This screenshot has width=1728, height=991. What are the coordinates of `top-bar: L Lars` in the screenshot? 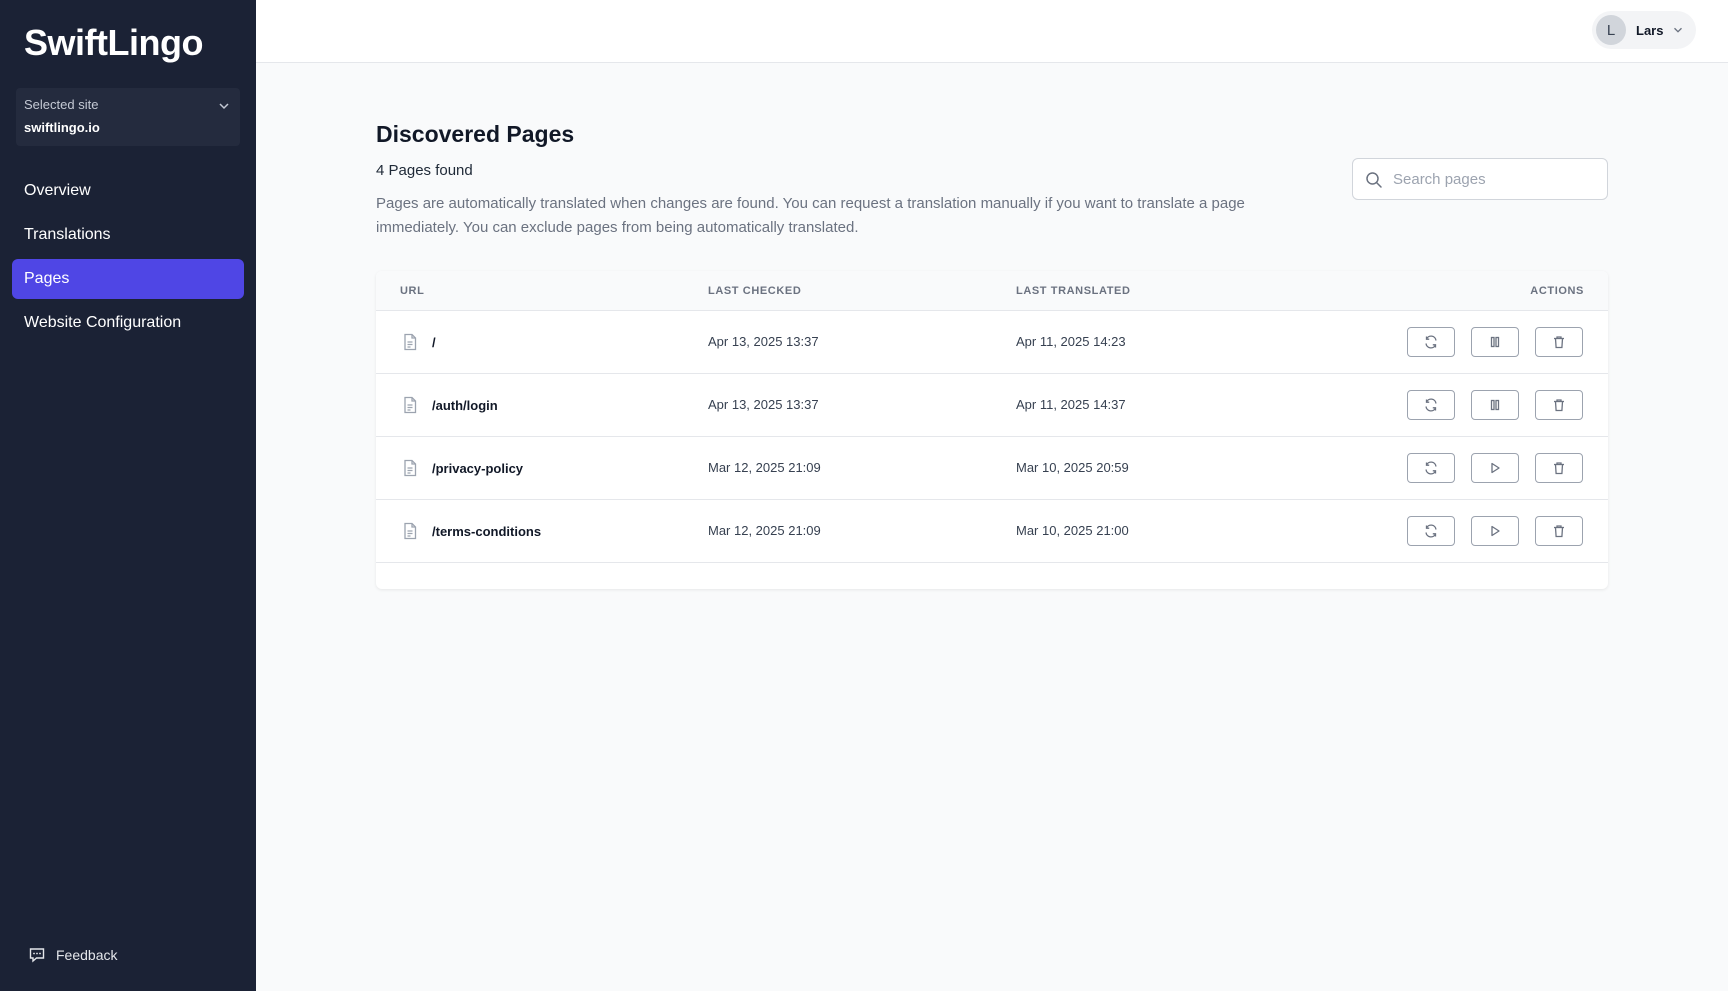 It's located at (992, 31).